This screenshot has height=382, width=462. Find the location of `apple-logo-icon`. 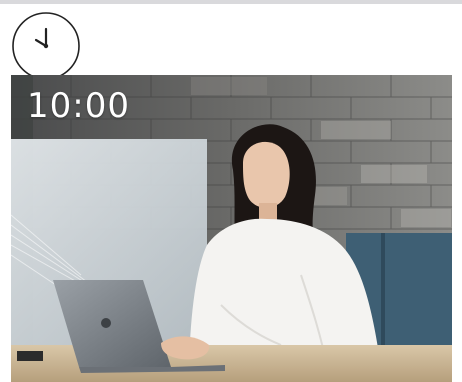

apple-logo-icon is located at coordinates (106, 323).